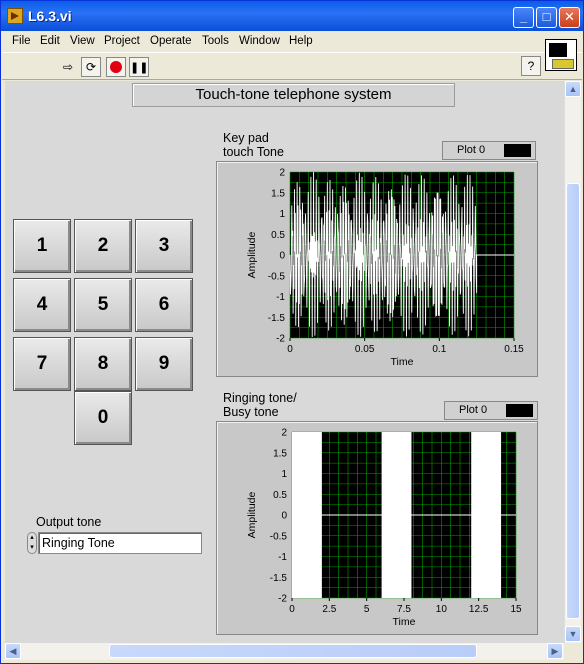  Describe the element at coordinates (519, 410) in the screenshot. I see `chart2-legend-swatch` at that location.